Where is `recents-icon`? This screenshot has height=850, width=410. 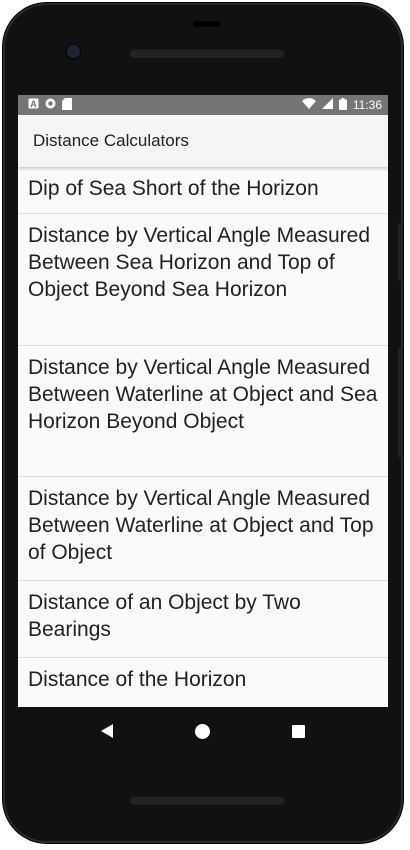
recents-icon is located at coordinates (298, 731).